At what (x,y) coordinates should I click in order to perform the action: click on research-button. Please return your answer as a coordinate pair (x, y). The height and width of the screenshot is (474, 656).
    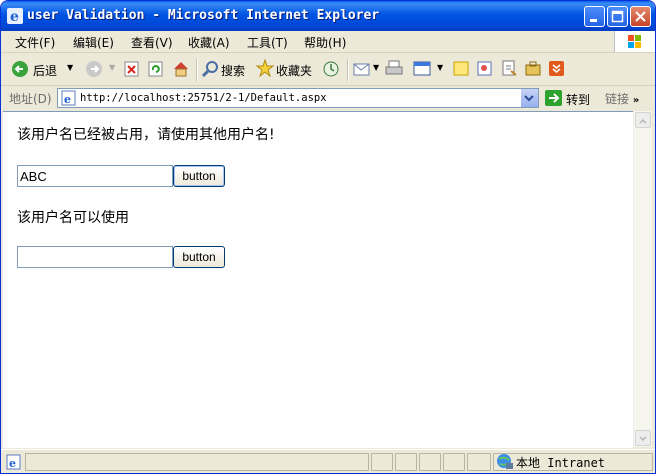
    Looking at the image, I should click on (509, 69).